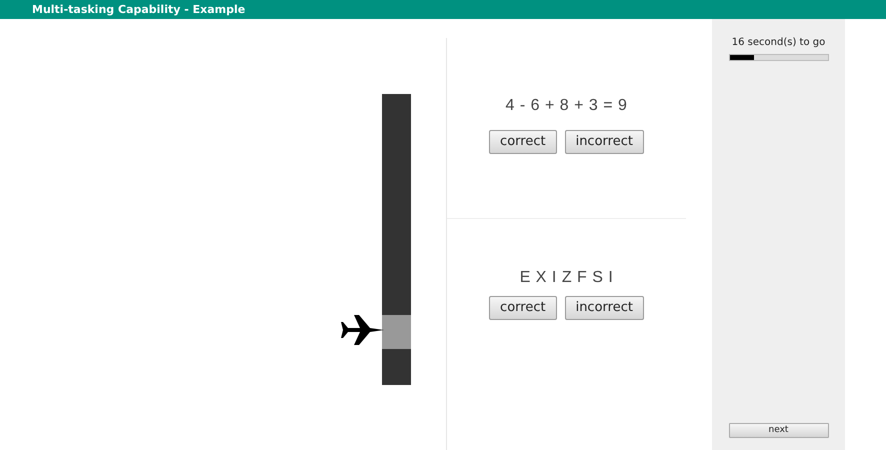 This screenshot has width=886, height=450. Describe the element at coordinates (396, 332) in the screenshot. I see `target-zone` at that location.